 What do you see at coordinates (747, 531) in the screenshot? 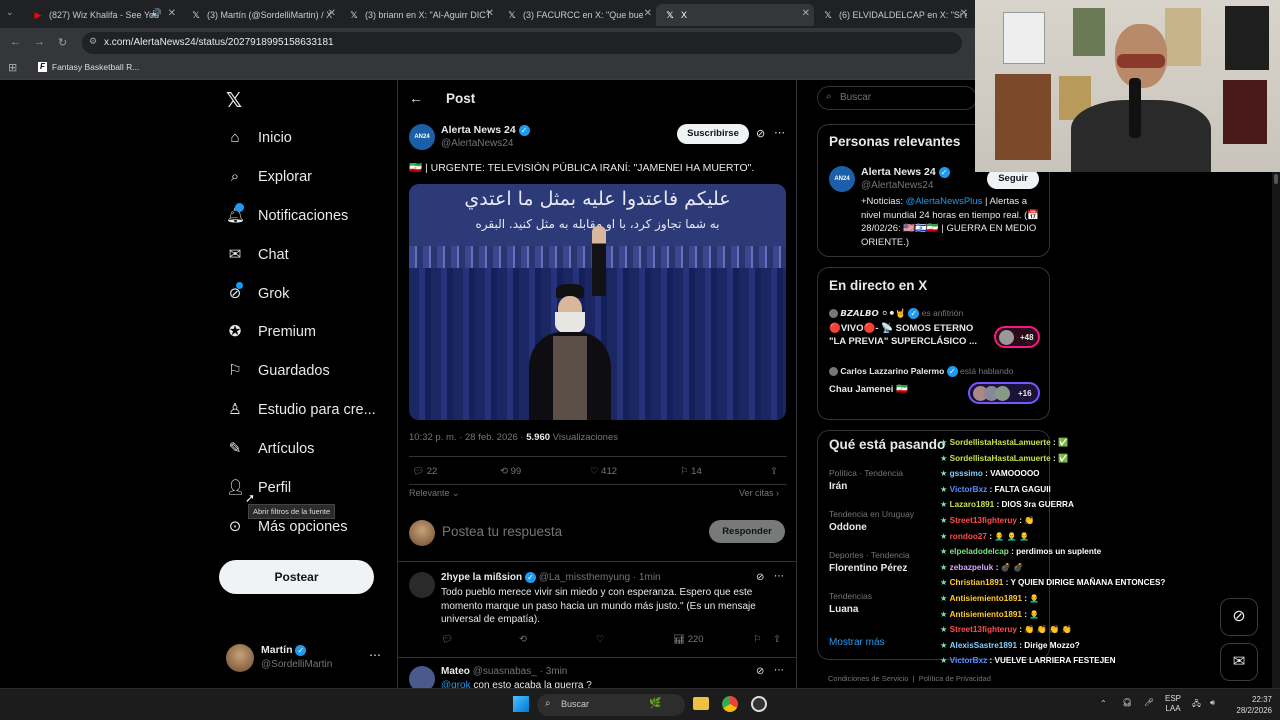
I see `reply-button: Responder` at bounding box center [747, 531].